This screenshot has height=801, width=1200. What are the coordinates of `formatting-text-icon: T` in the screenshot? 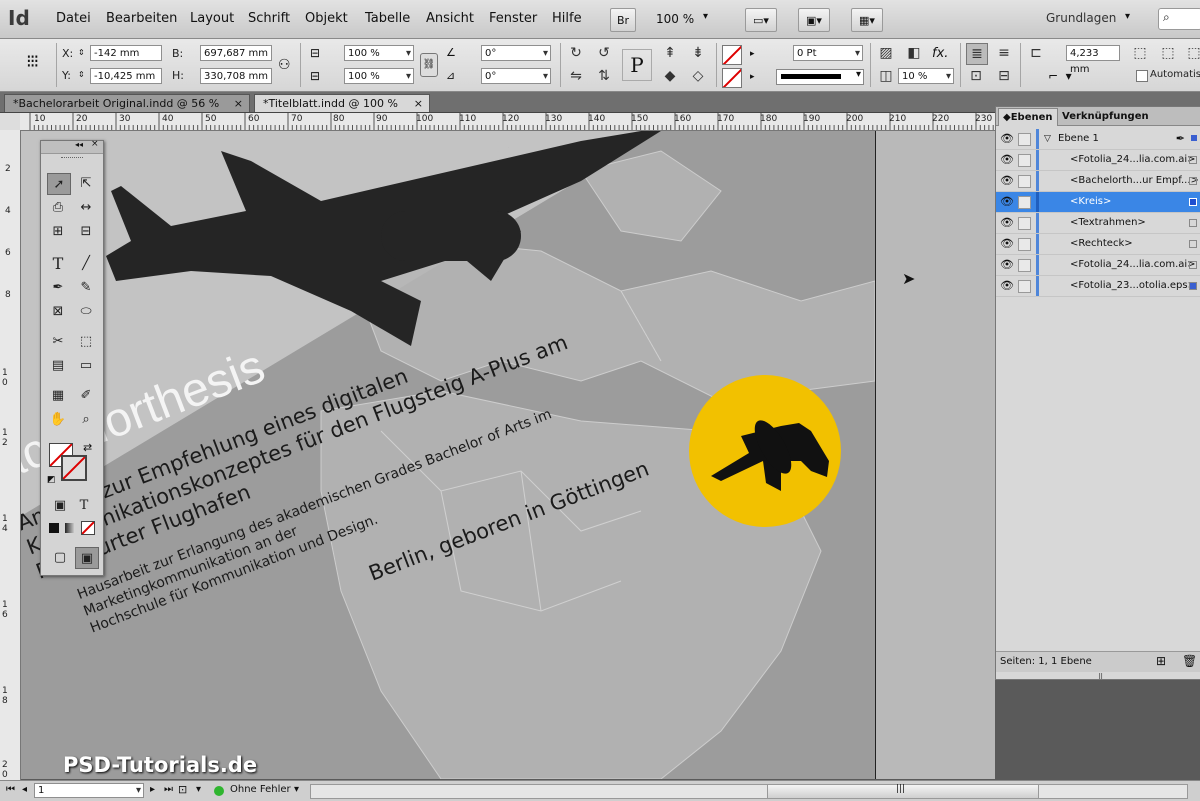 It's located at (84, 505).